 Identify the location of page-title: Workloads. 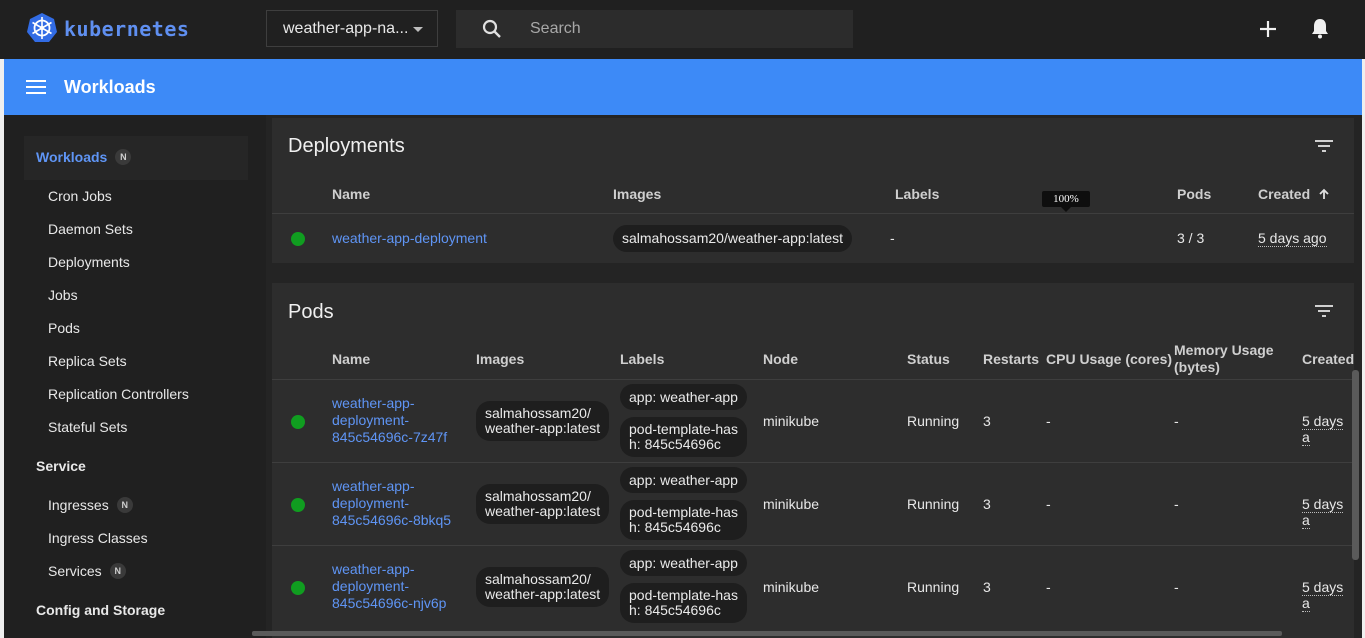
(110, 87).